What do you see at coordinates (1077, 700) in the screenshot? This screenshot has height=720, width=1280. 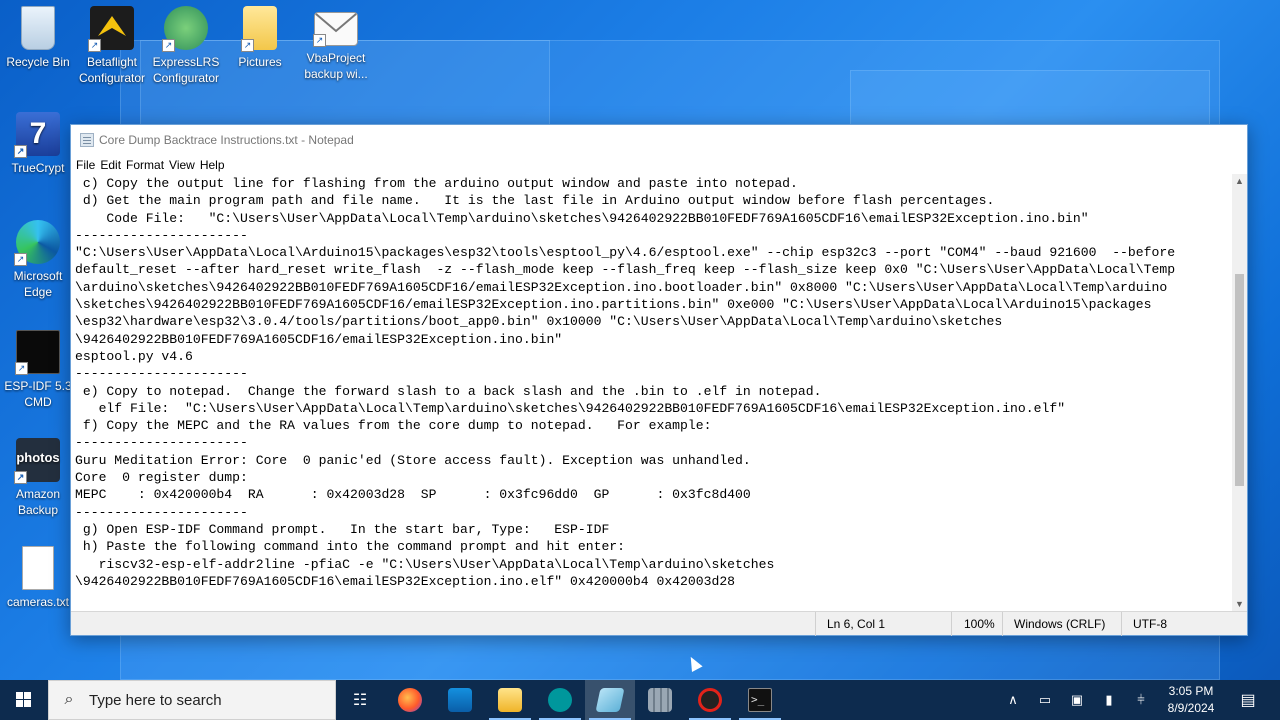 I see `device-icon: ▣` at bounding box center [1077, 700].